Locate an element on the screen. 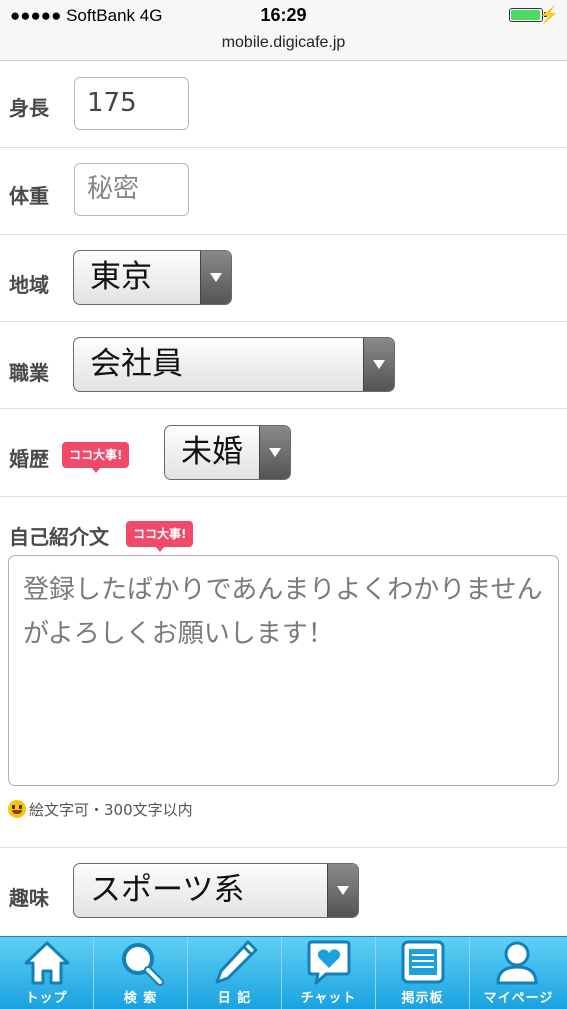 Image resolution: width=567 pixels, height=1009 pixels. home-icon is located at coordinates (47, 963).